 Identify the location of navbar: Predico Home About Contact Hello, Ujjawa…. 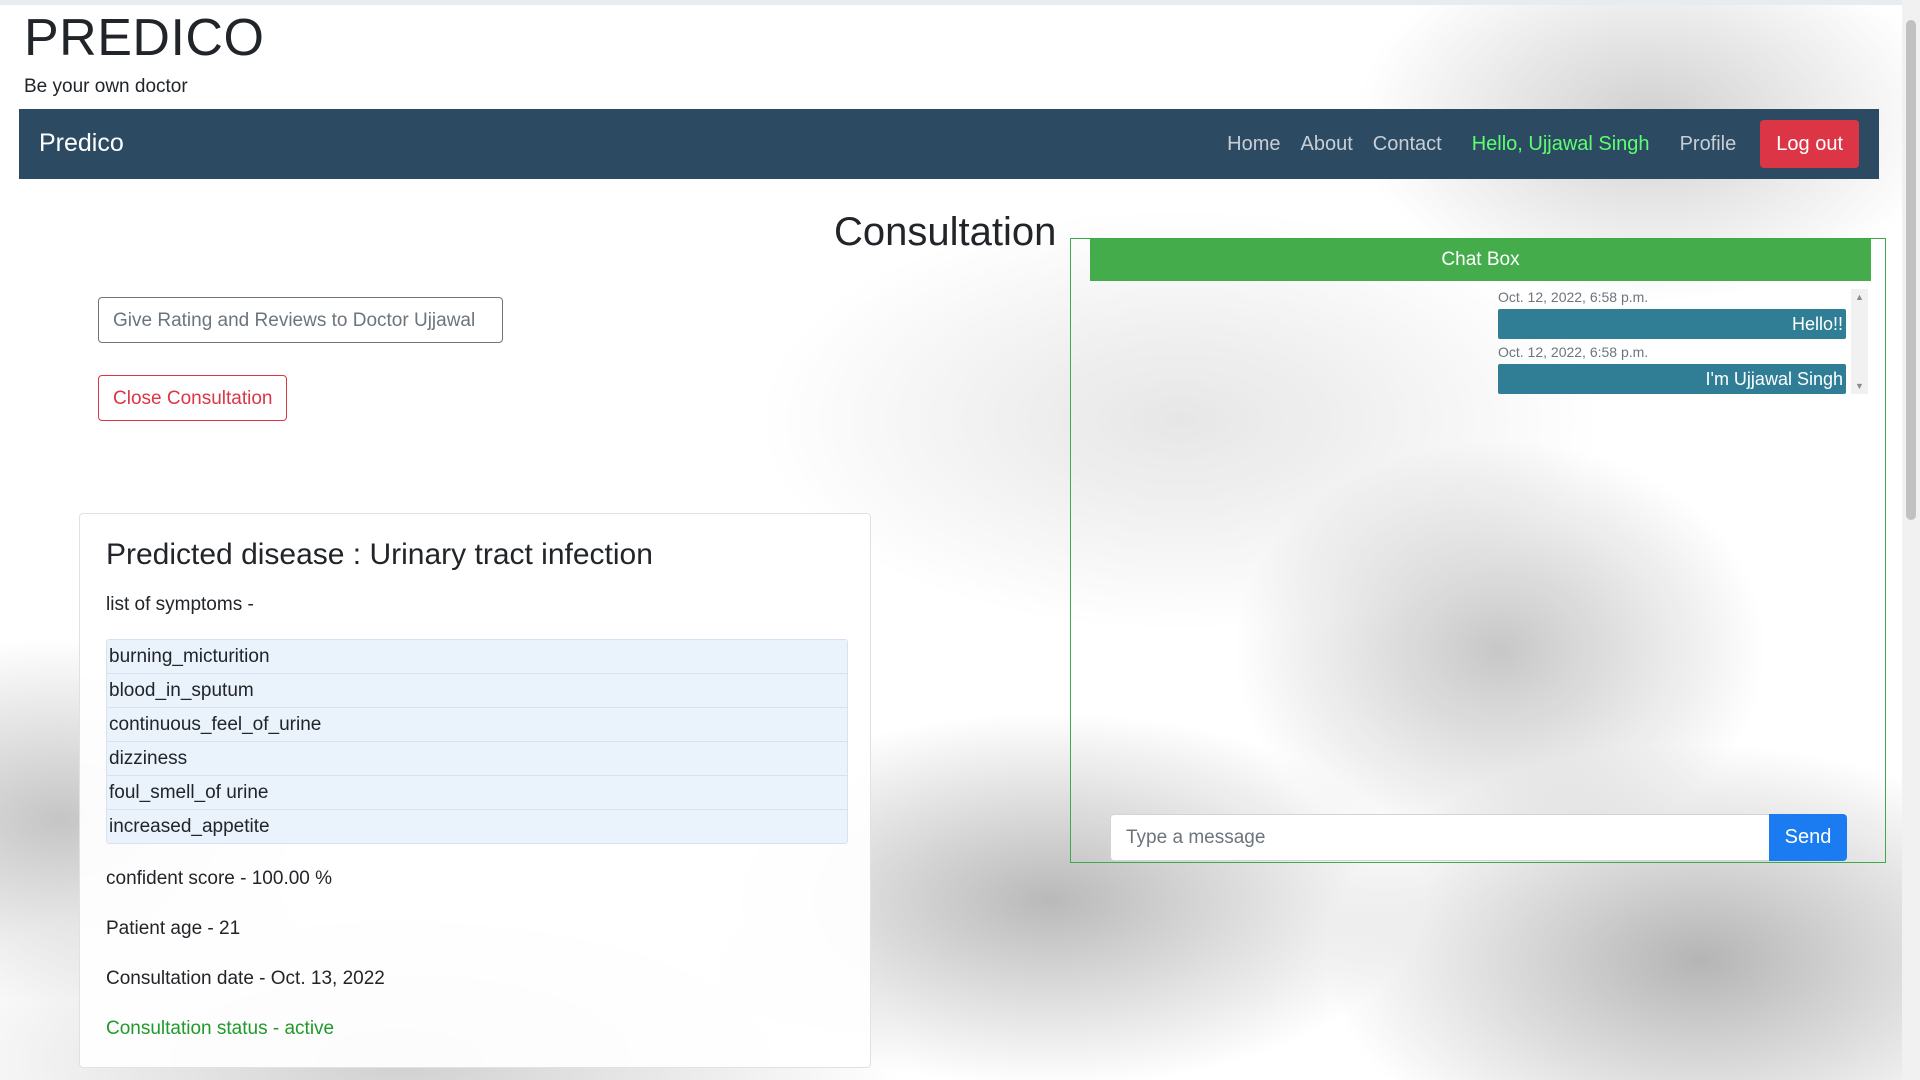
(949, 144).